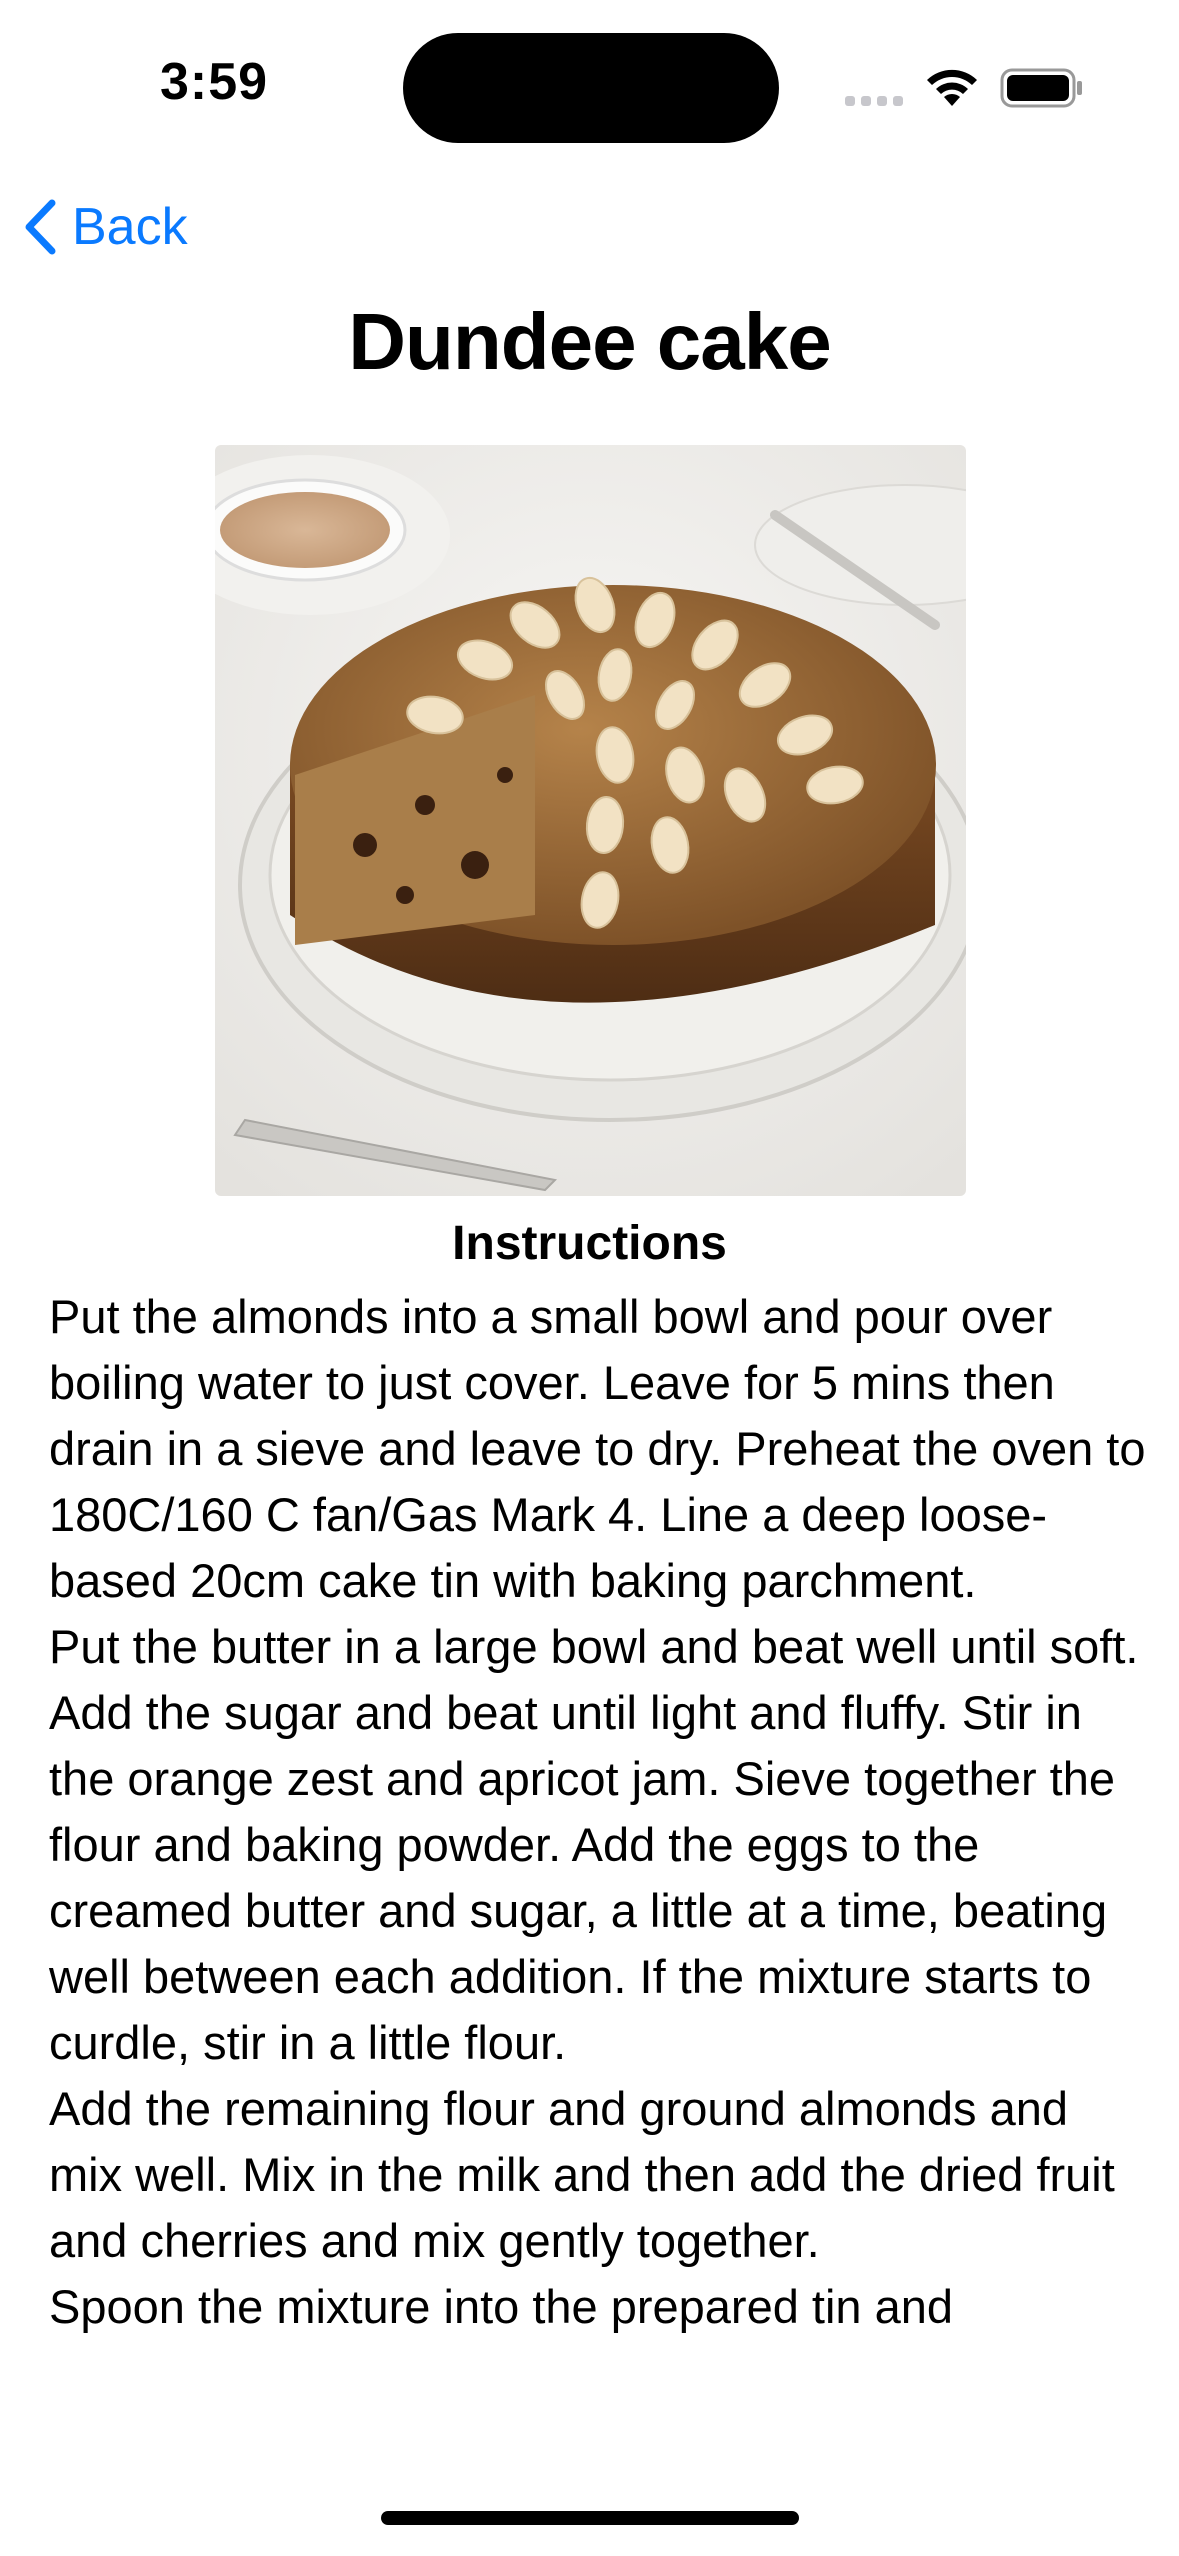  Describe the element at coordinates (590, 341) in the screenshot. I see `page-title: Dundee cake` at that location.